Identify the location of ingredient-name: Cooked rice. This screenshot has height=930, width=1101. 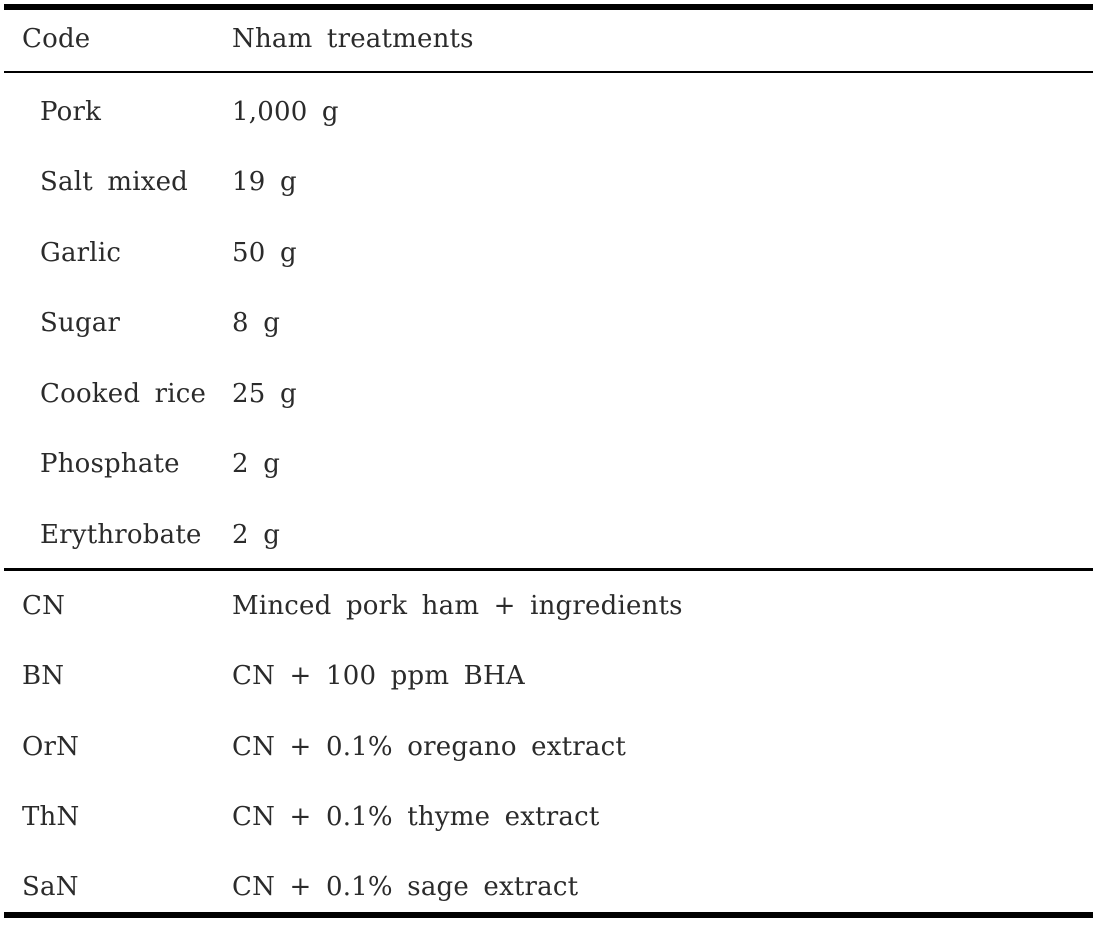
(123, 394).